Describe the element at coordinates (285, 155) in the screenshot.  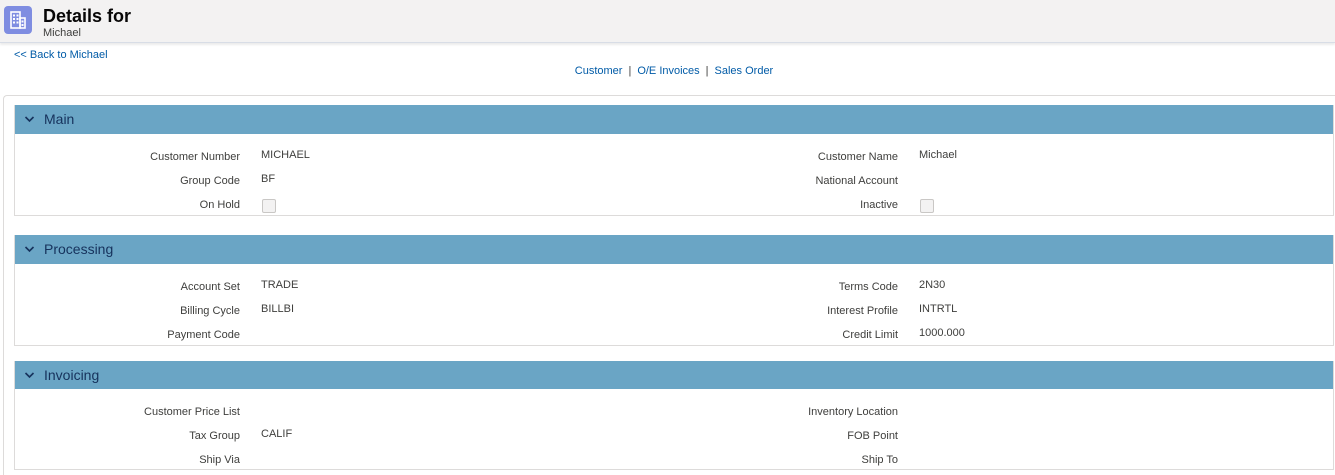
I see `field-value: MICHAEL` at that location.